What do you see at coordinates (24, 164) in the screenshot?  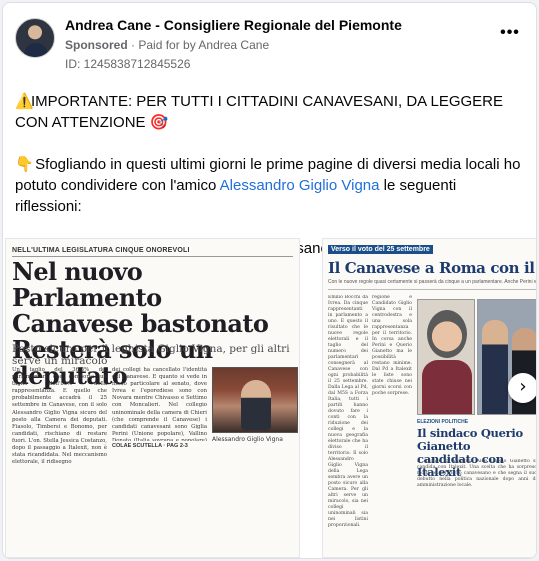 I see `pointing-down-icon: 👇` at bounding box center [24, 164].